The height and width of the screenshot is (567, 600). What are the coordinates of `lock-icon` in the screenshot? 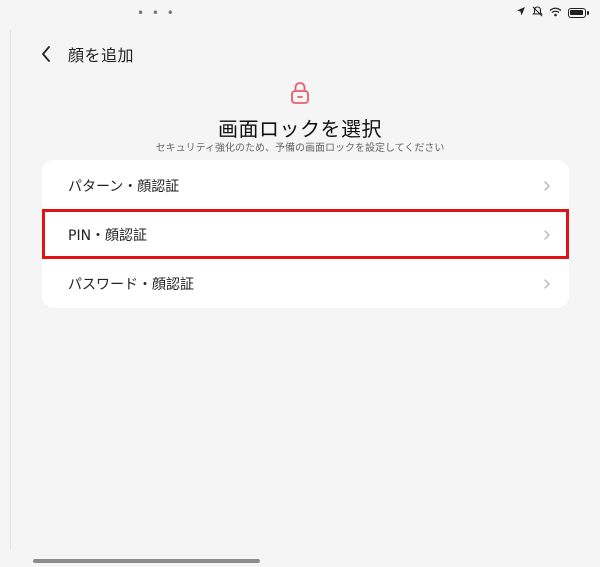 It's located at (300, 93).